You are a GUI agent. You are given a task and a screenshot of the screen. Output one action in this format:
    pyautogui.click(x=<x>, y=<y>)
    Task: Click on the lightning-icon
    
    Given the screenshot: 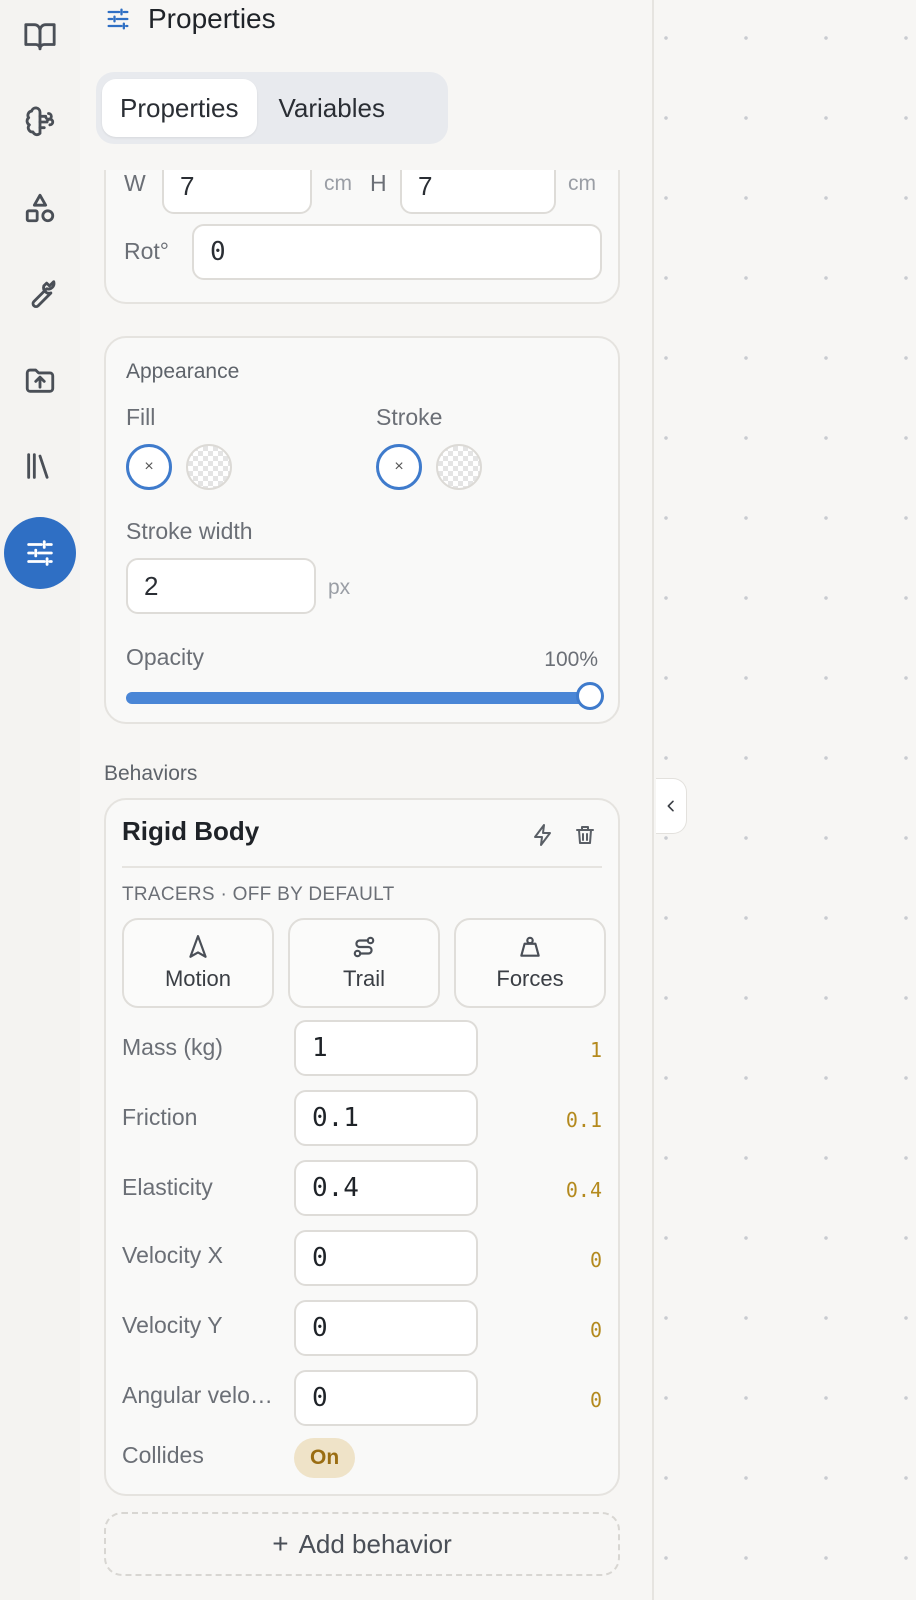 What is the action you would take?
    pyautogui.click(x=542, y=835)
    